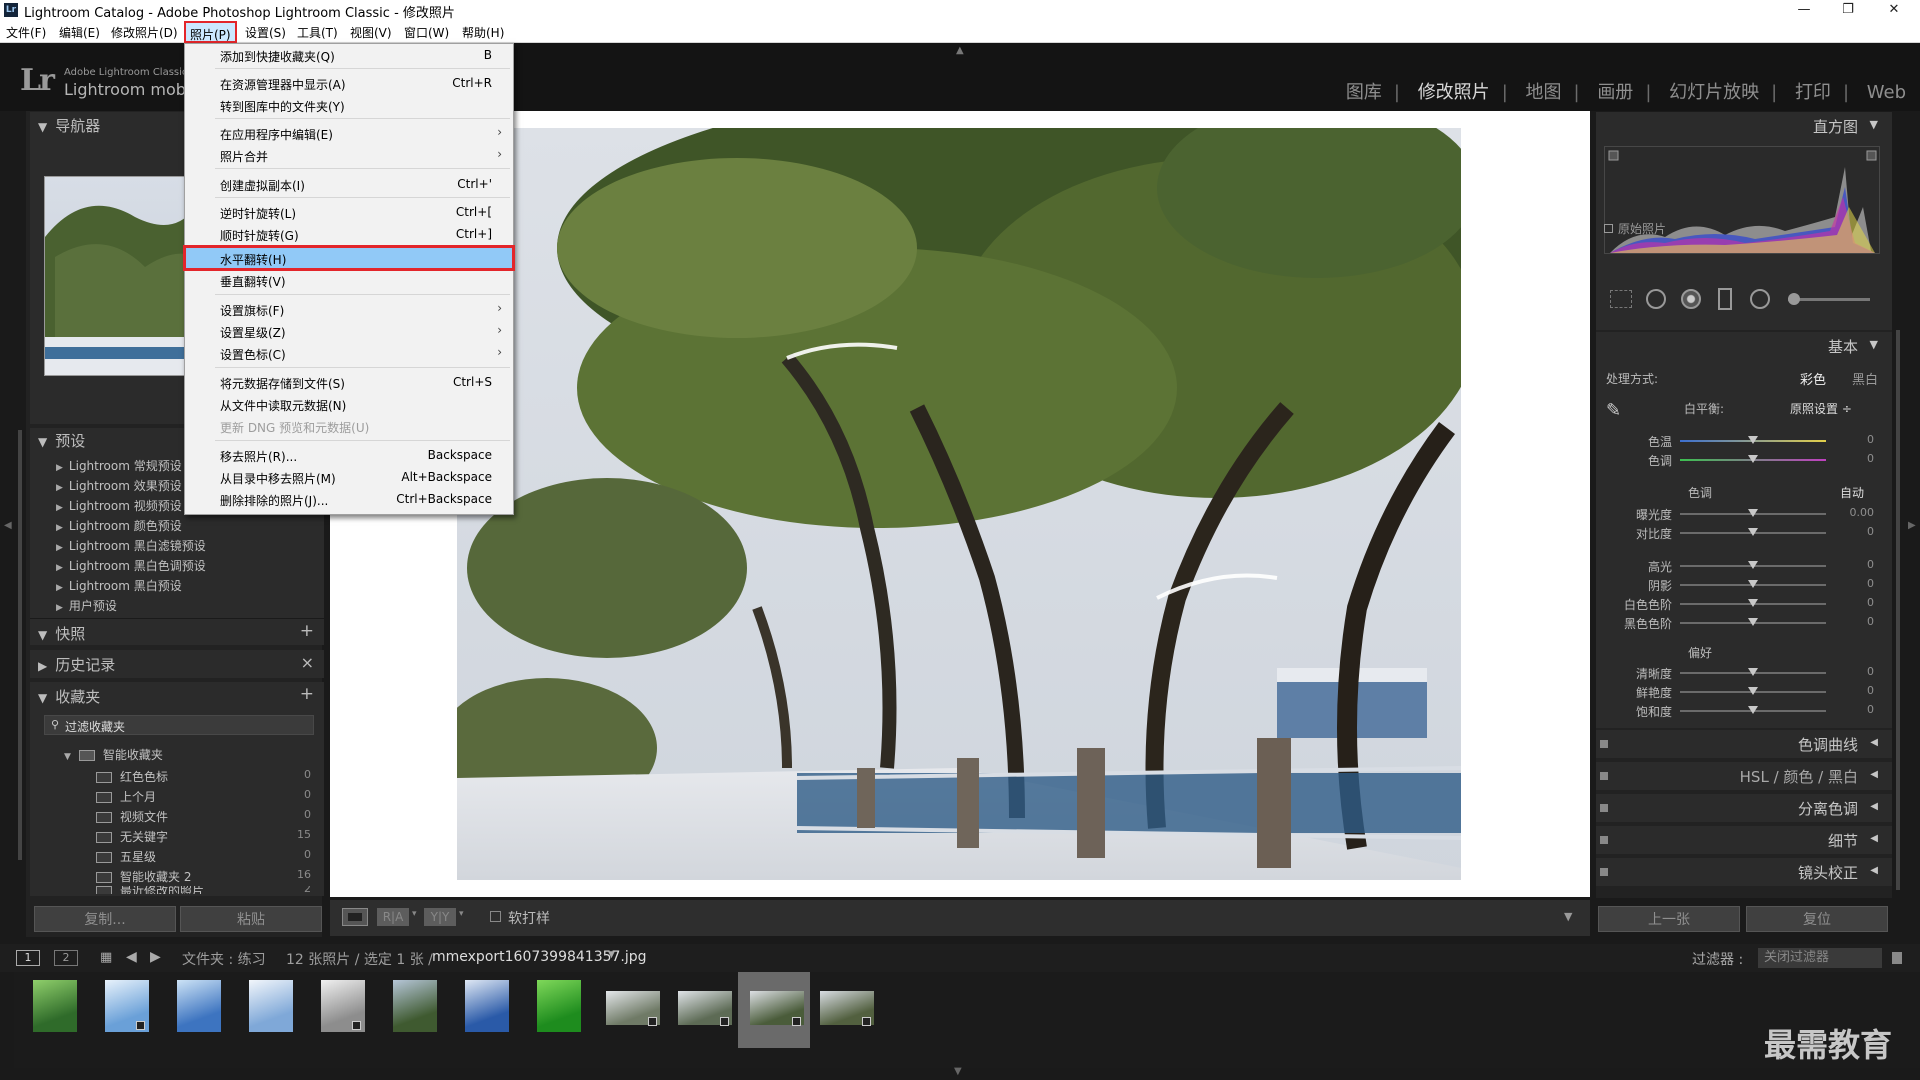 The image size is (1920, 1080). Describe the element at coordinates (349, 184) in the screenshot. I see `menu-item-create-virtual-copy: 创建虚拟副本(I) Ctrl+'` at that location.